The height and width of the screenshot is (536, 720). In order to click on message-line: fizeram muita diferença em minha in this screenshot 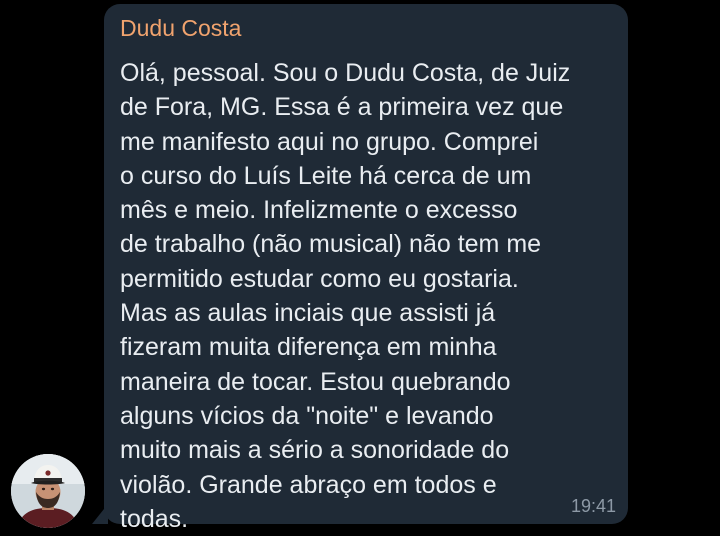, I will do `click(308, 347)`.